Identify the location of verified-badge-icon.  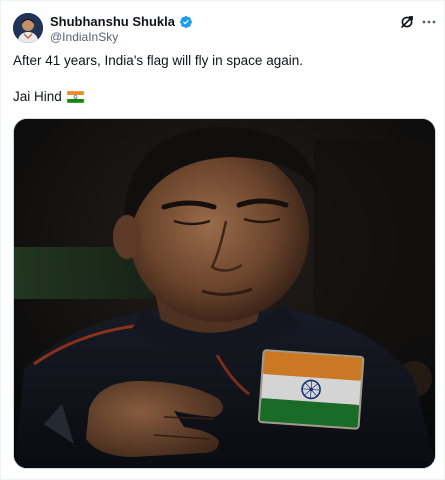
(185, 21).